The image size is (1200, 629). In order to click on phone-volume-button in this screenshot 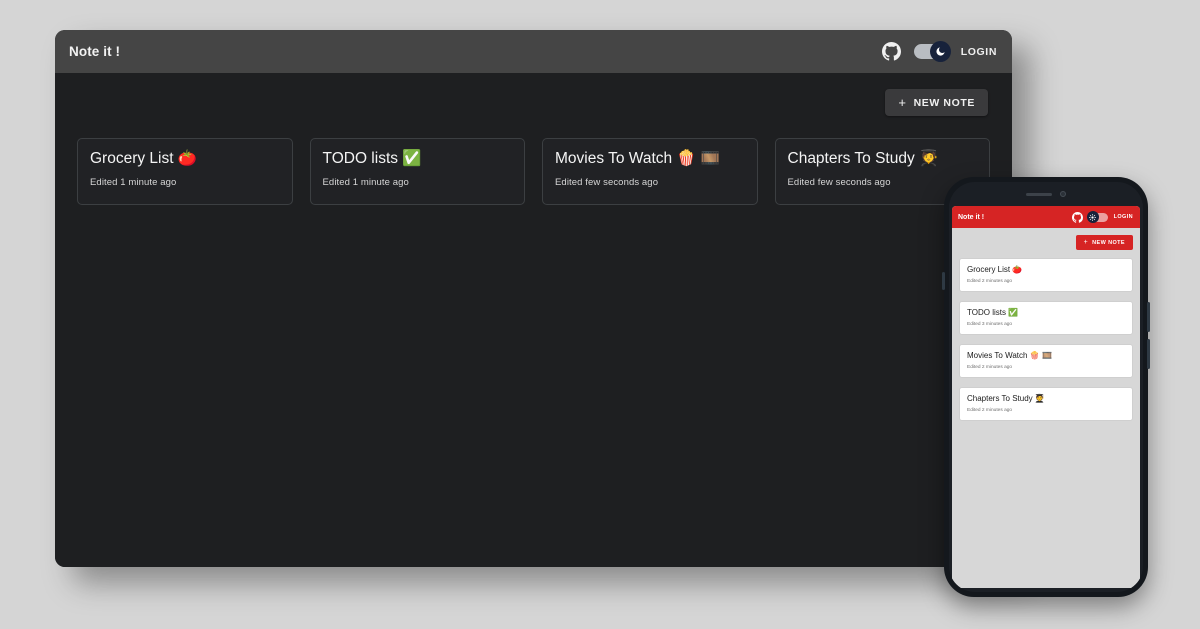, I will do `click(1148, 317)`.